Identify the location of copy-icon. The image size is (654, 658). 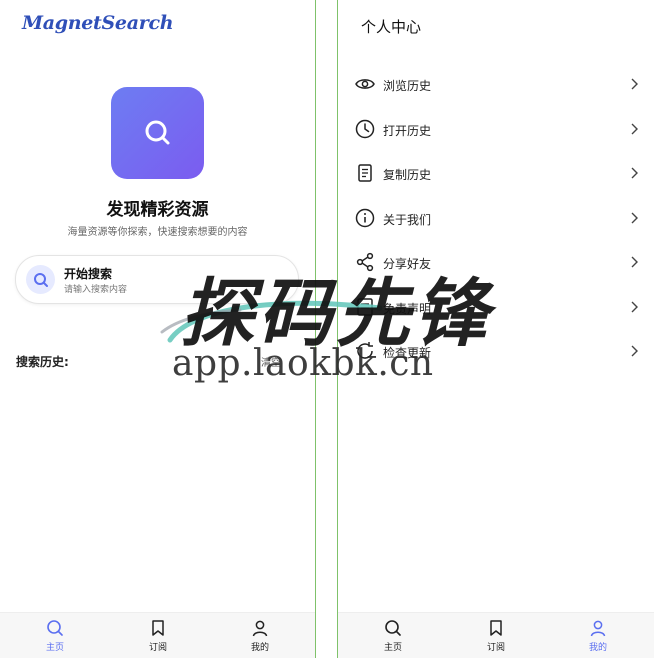
(365, 173).